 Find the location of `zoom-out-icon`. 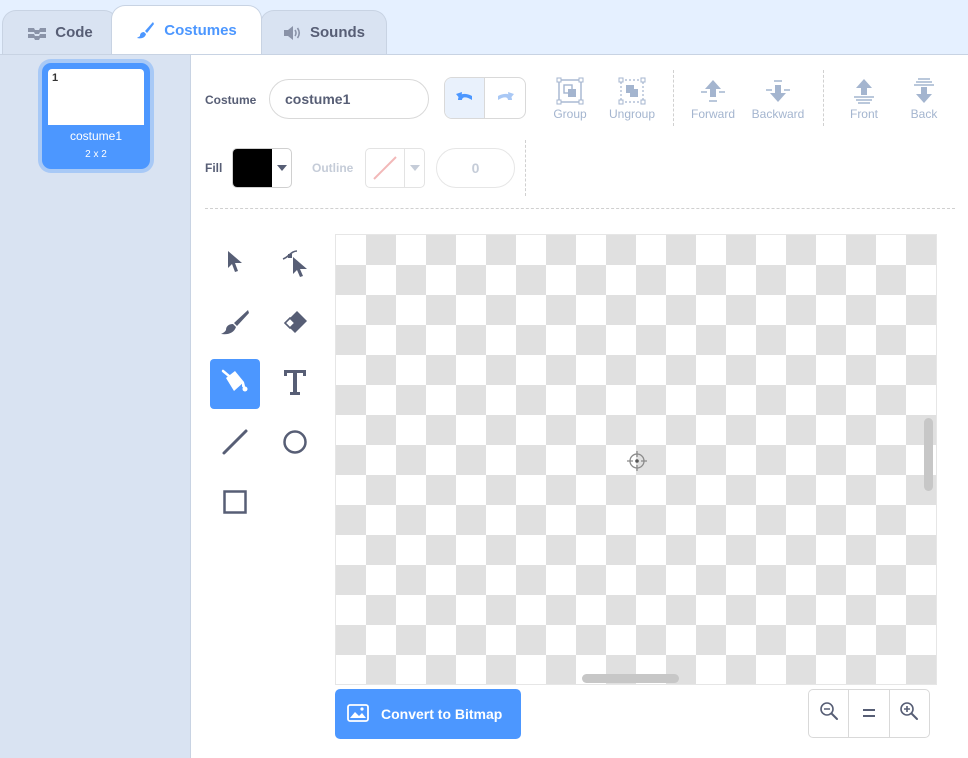

zoom-out-icon is located at coordinates (829, 713).